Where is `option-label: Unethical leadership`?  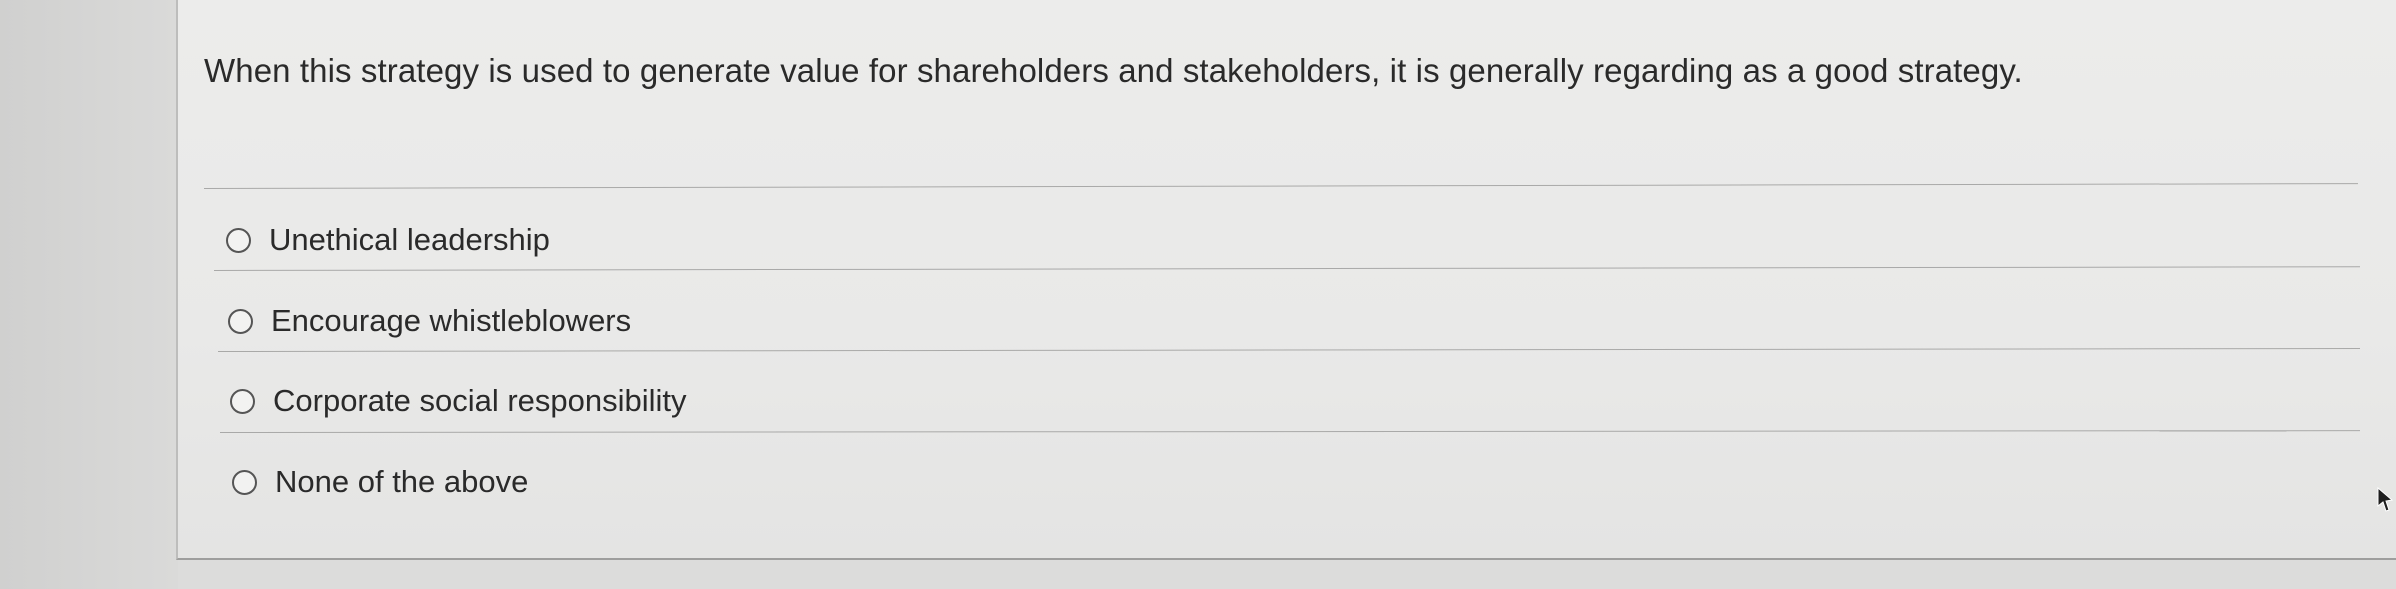 option-label: Unethical leadership is located at coordinates (409, 239).